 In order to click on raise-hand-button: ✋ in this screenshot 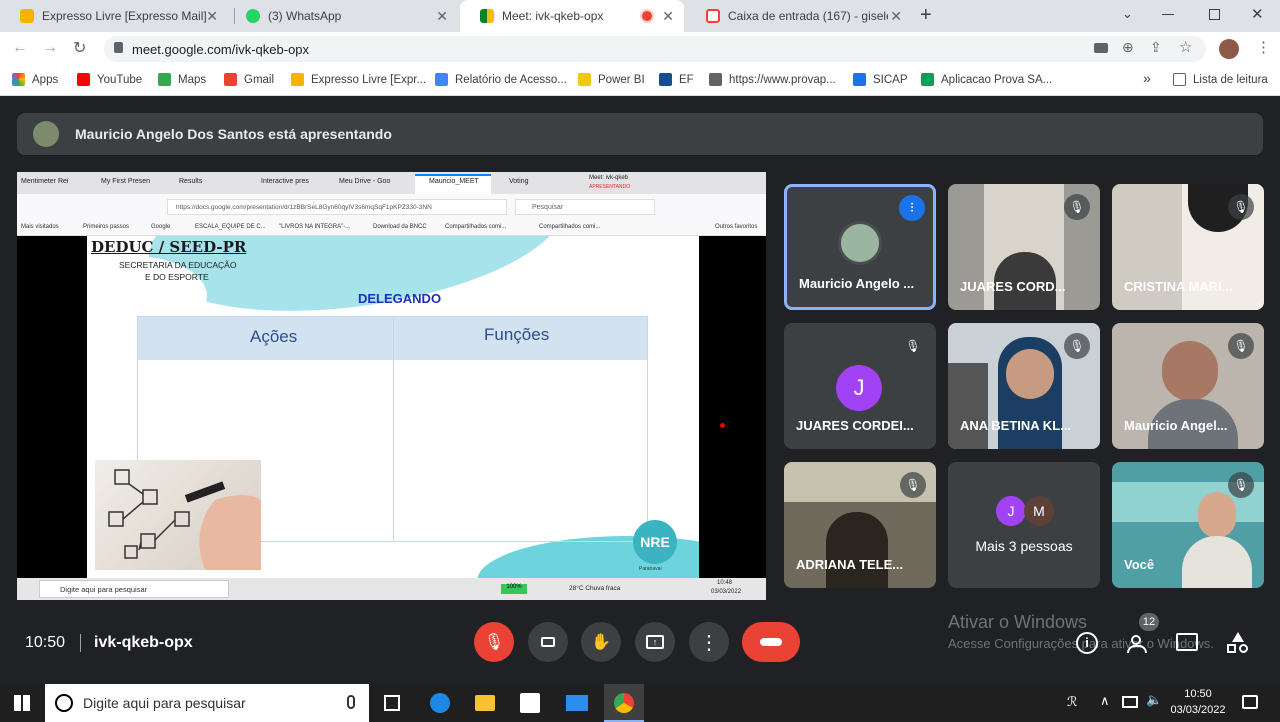, I will do `click(601, 642)`.